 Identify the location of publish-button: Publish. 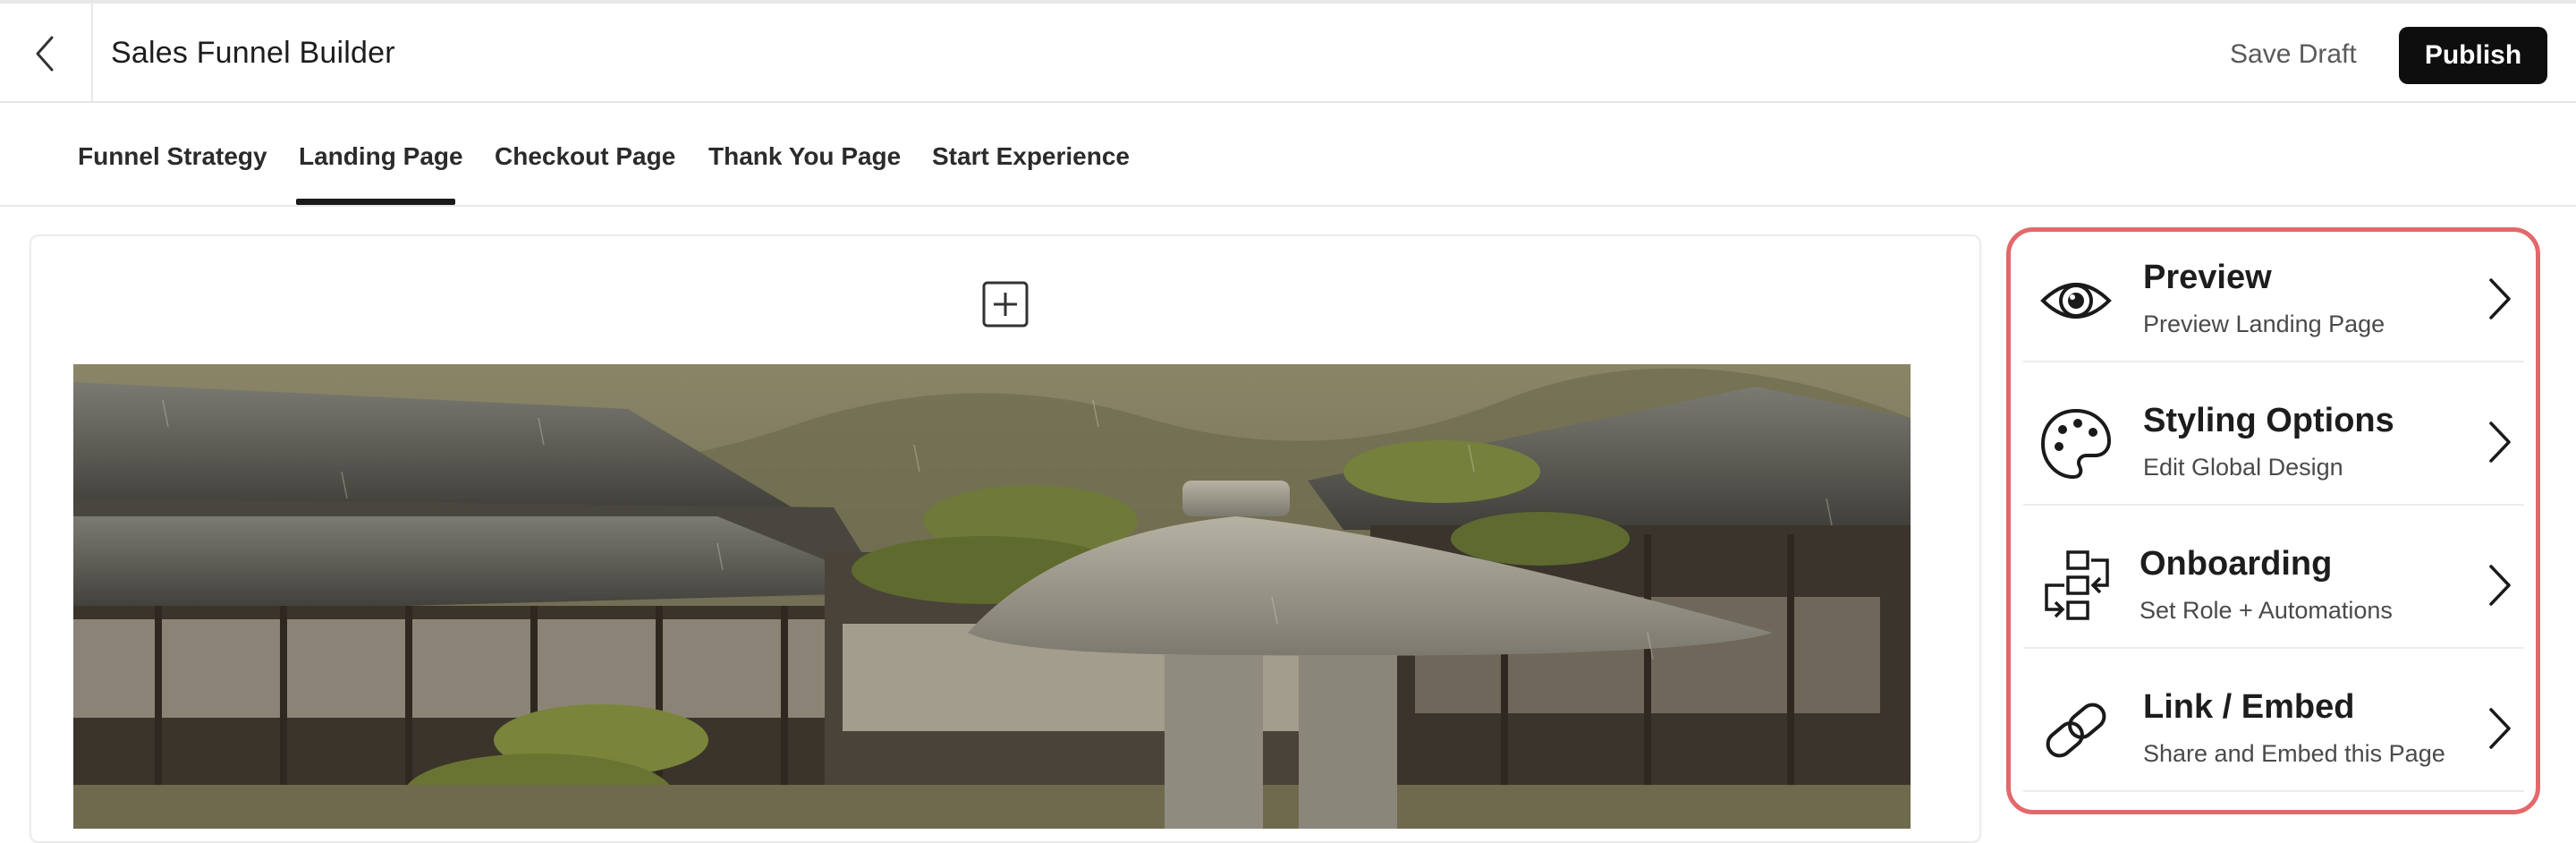
(2473, 55).